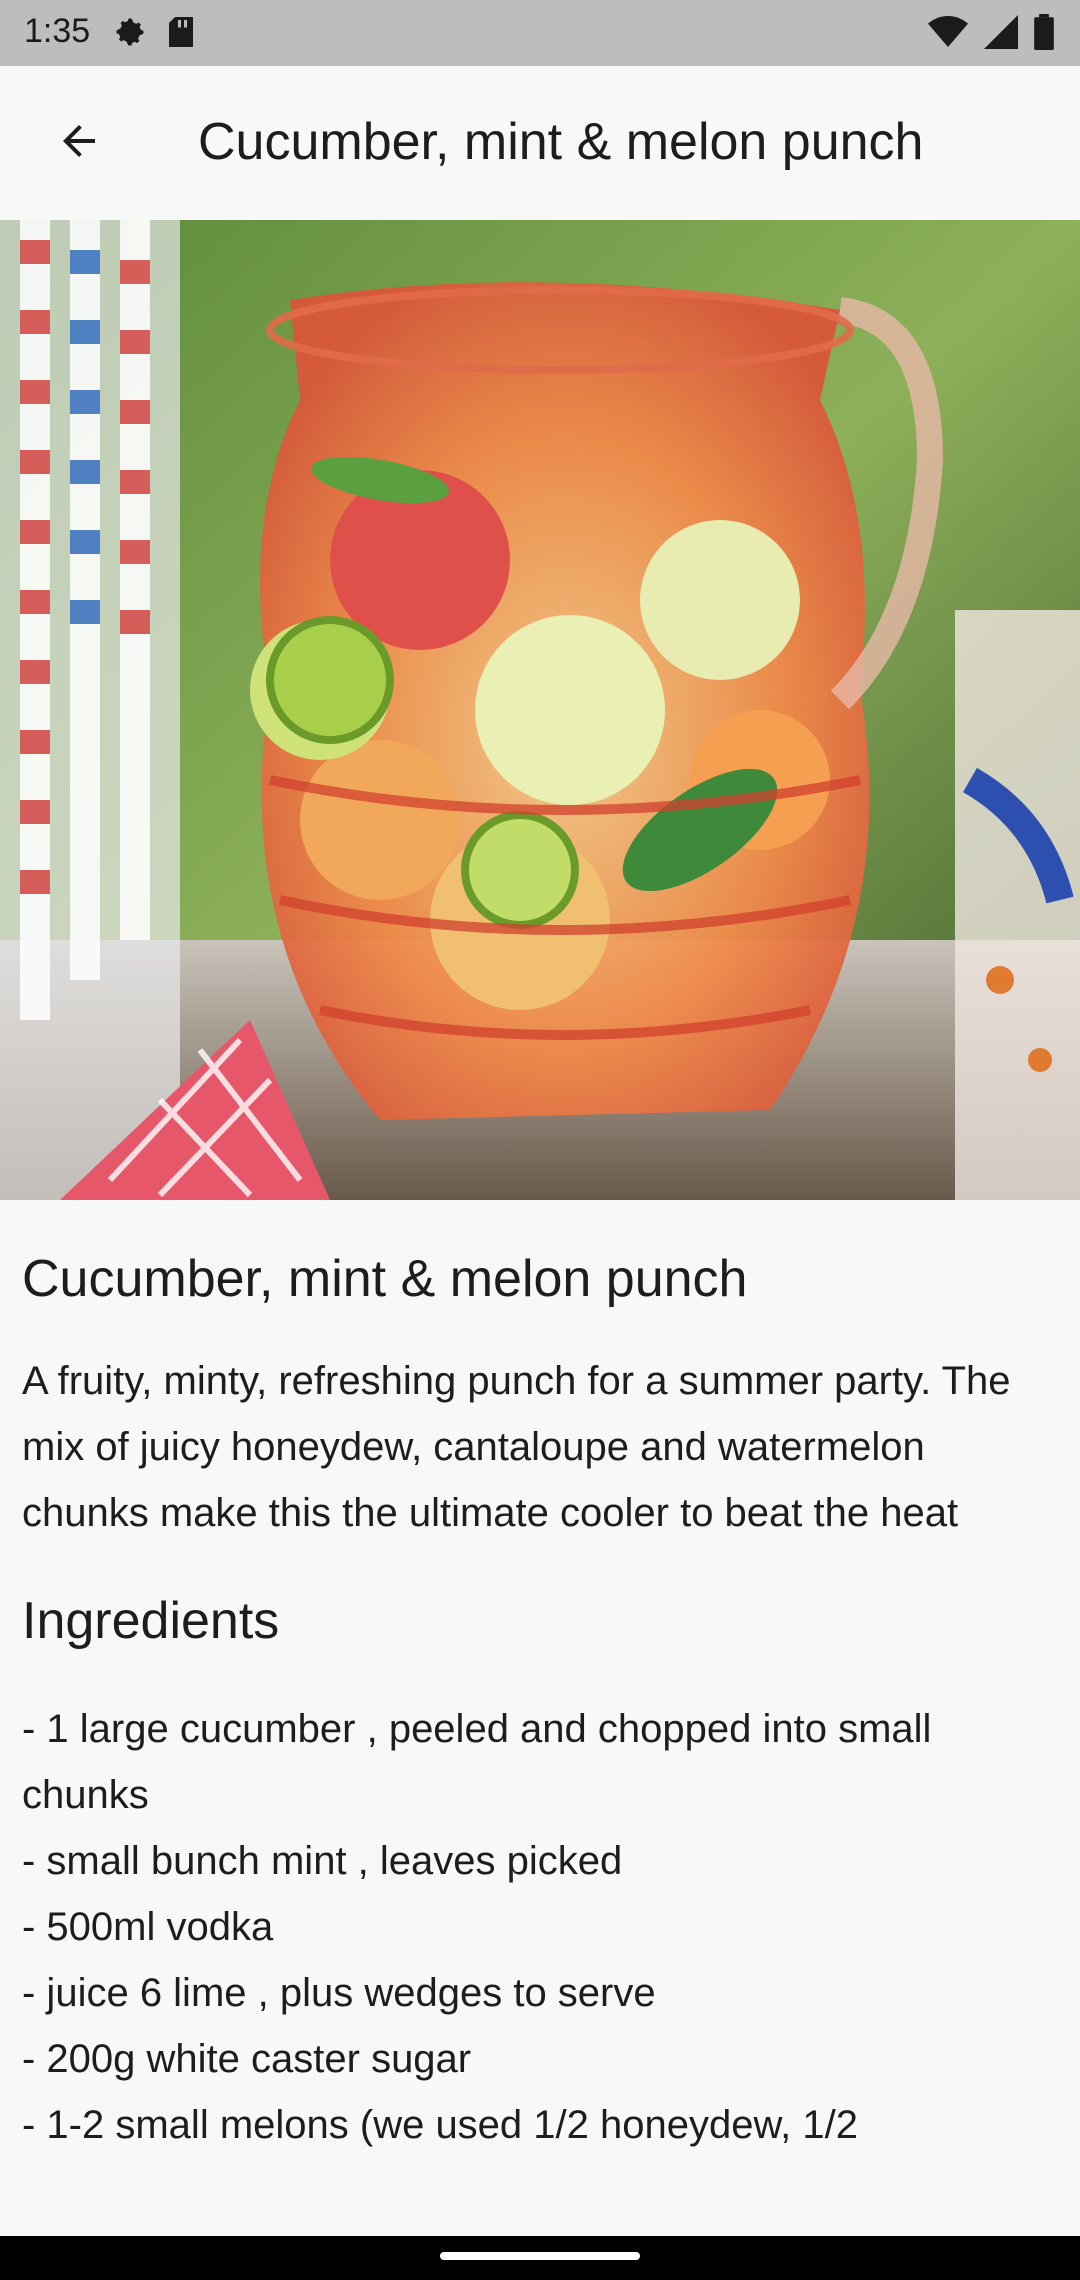 The width and height of the screenshot is (1080, 2280). Describe the element at coordinates (339, 1992) in the screenshot. I see `ingredient-item: - juice 6 lime , plus wedges to serve` at that location.